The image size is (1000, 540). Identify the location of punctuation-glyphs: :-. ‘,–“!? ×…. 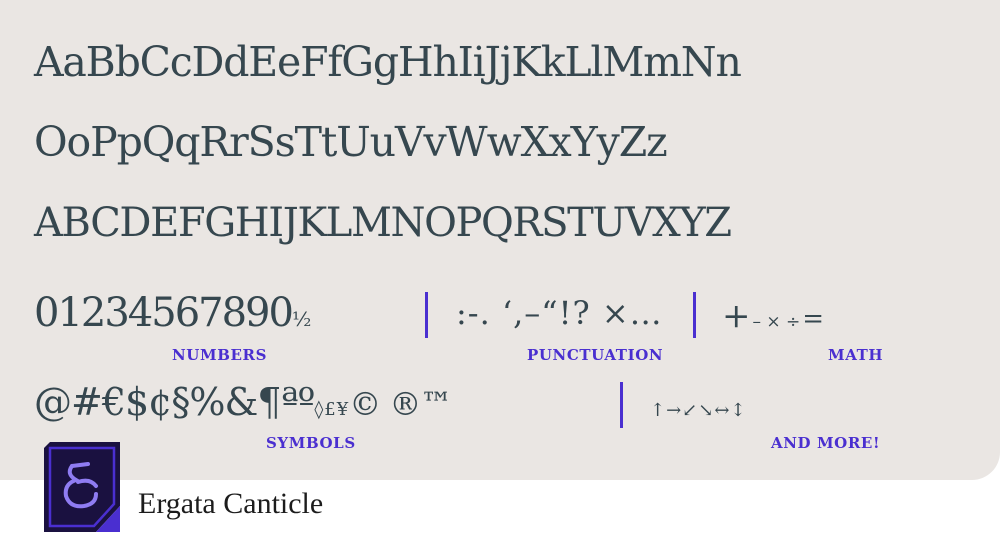
(559, 313).